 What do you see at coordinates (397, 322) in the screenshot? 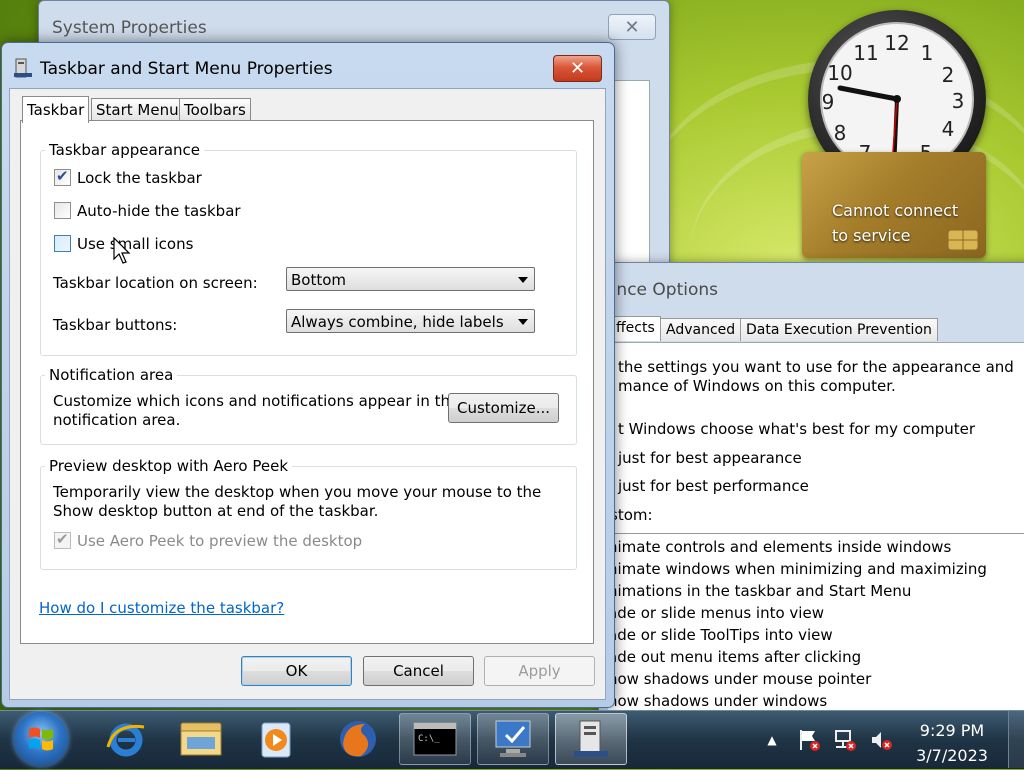
I see `taskbar-buttons-value: Always combine, hide labels` at bounding box center [397, 322].